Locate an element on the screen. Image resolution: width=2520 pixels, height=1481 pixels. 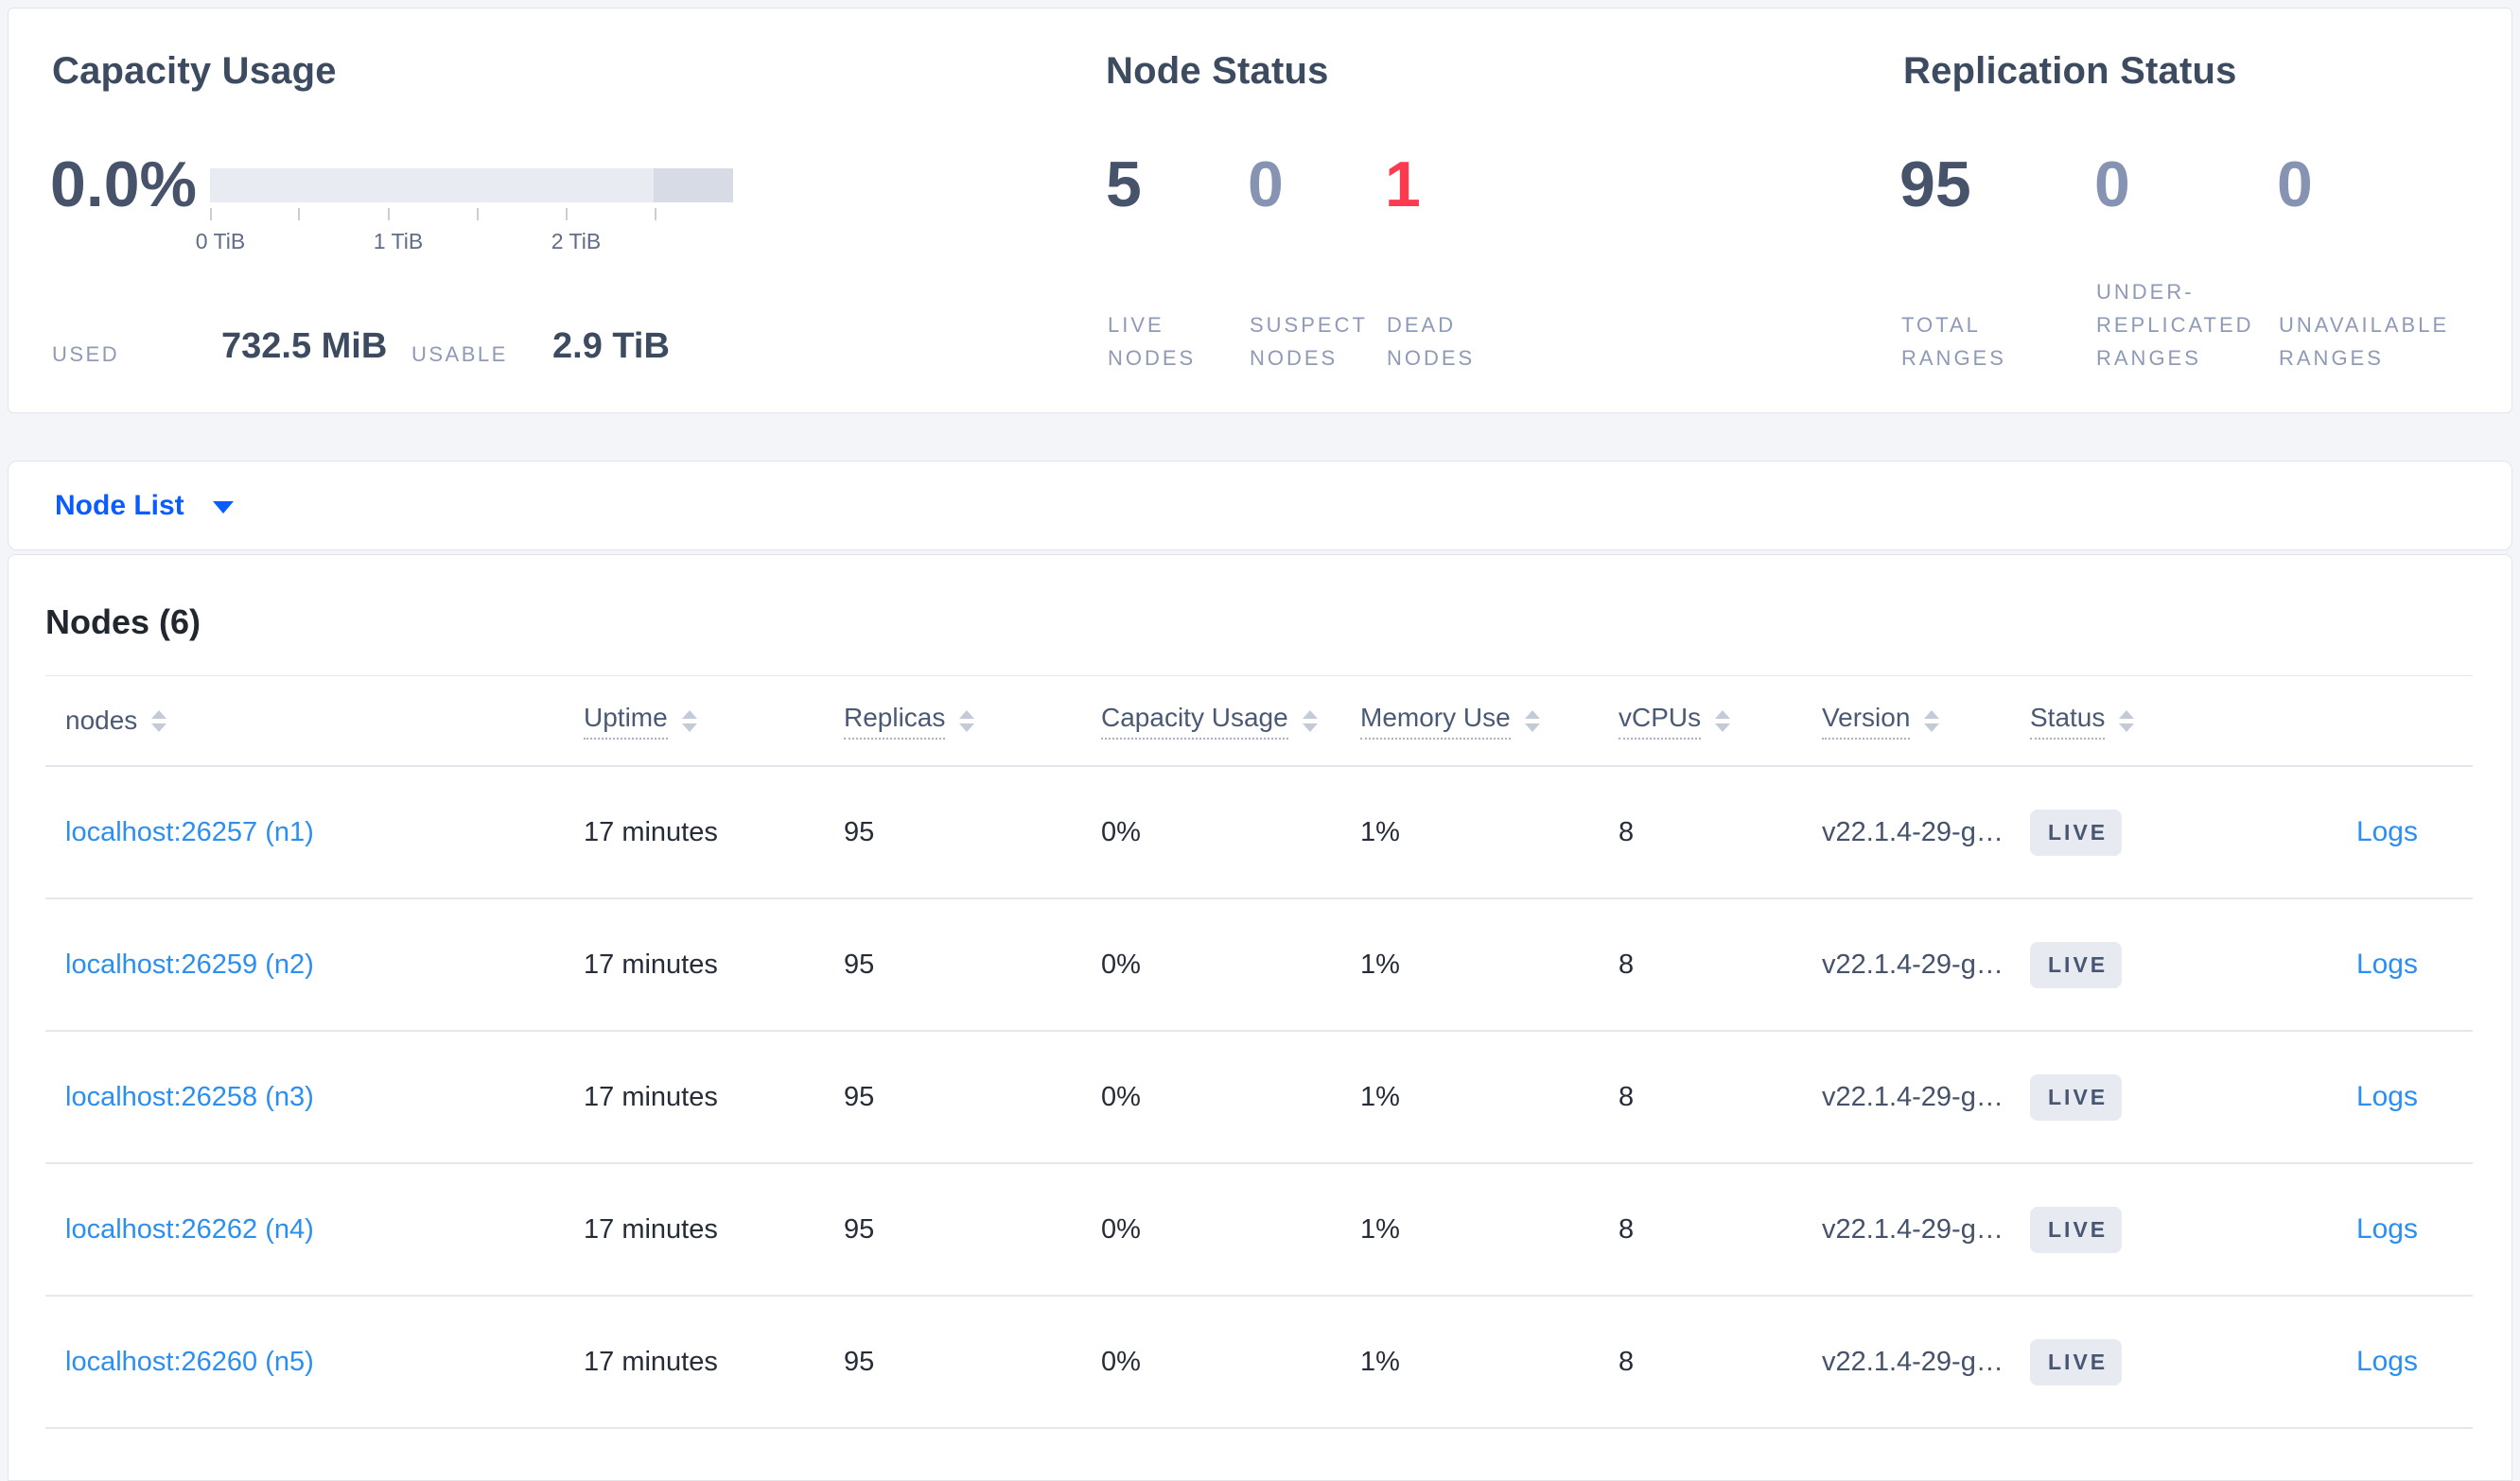
column-header-vcpus: vCPUs is located at coordinates (1720, 721).